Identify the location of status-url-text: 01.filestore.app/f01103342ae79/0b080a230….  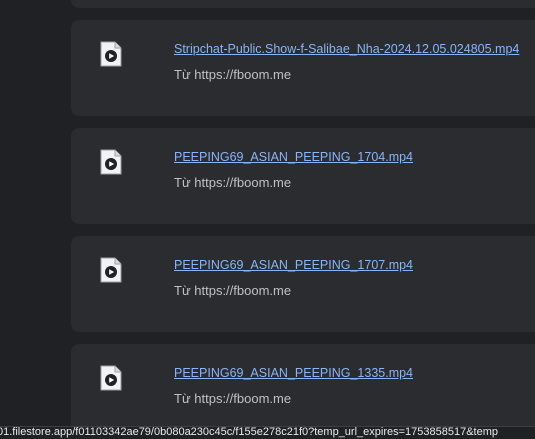
(249, 432).